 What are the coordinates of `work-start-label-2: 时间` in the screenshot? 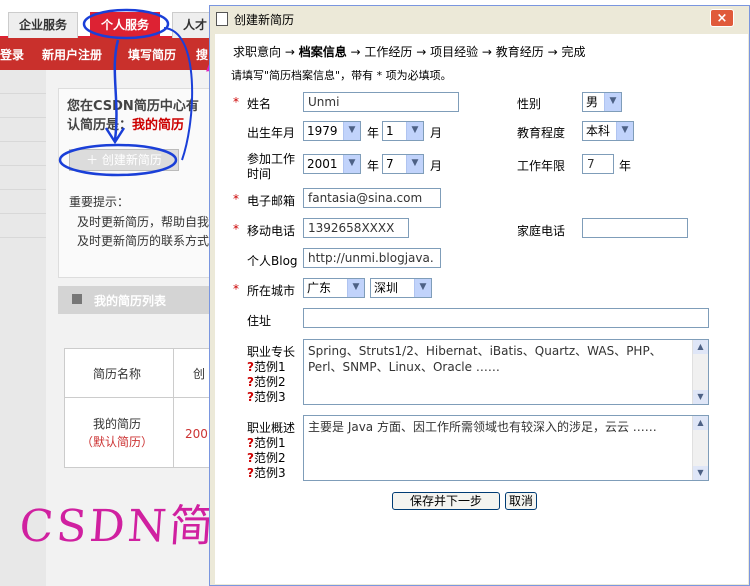 It's located at (259, 174).